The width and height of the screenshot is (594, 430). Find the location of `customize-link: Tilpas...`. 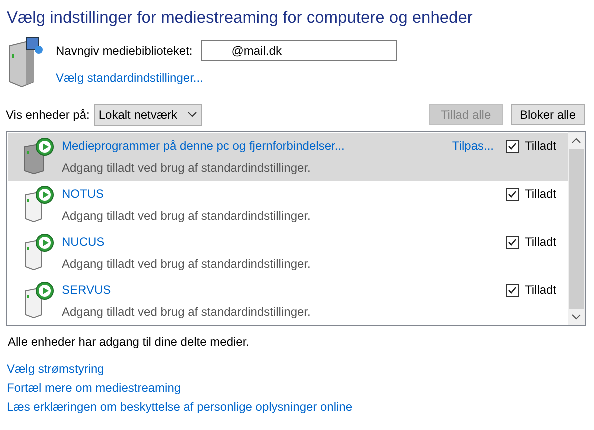

customize-link: Tilpas... is located at coordinates (473, 146).